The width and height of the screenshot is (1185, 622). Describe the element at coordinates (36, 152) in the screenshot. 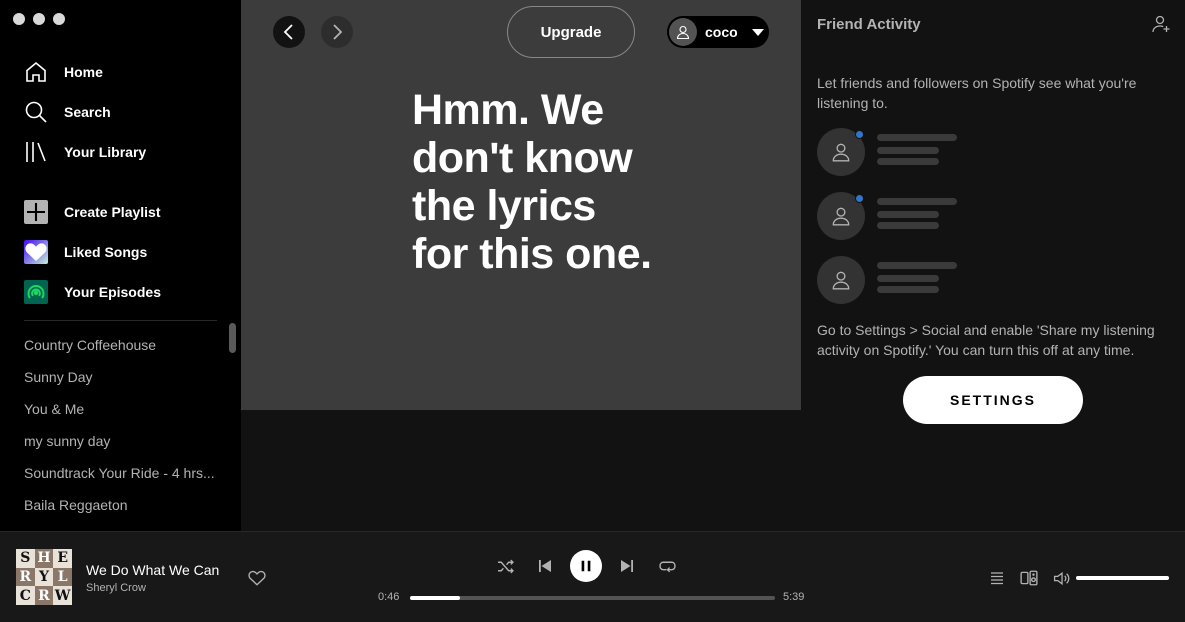

I see `library-icon` at that location.